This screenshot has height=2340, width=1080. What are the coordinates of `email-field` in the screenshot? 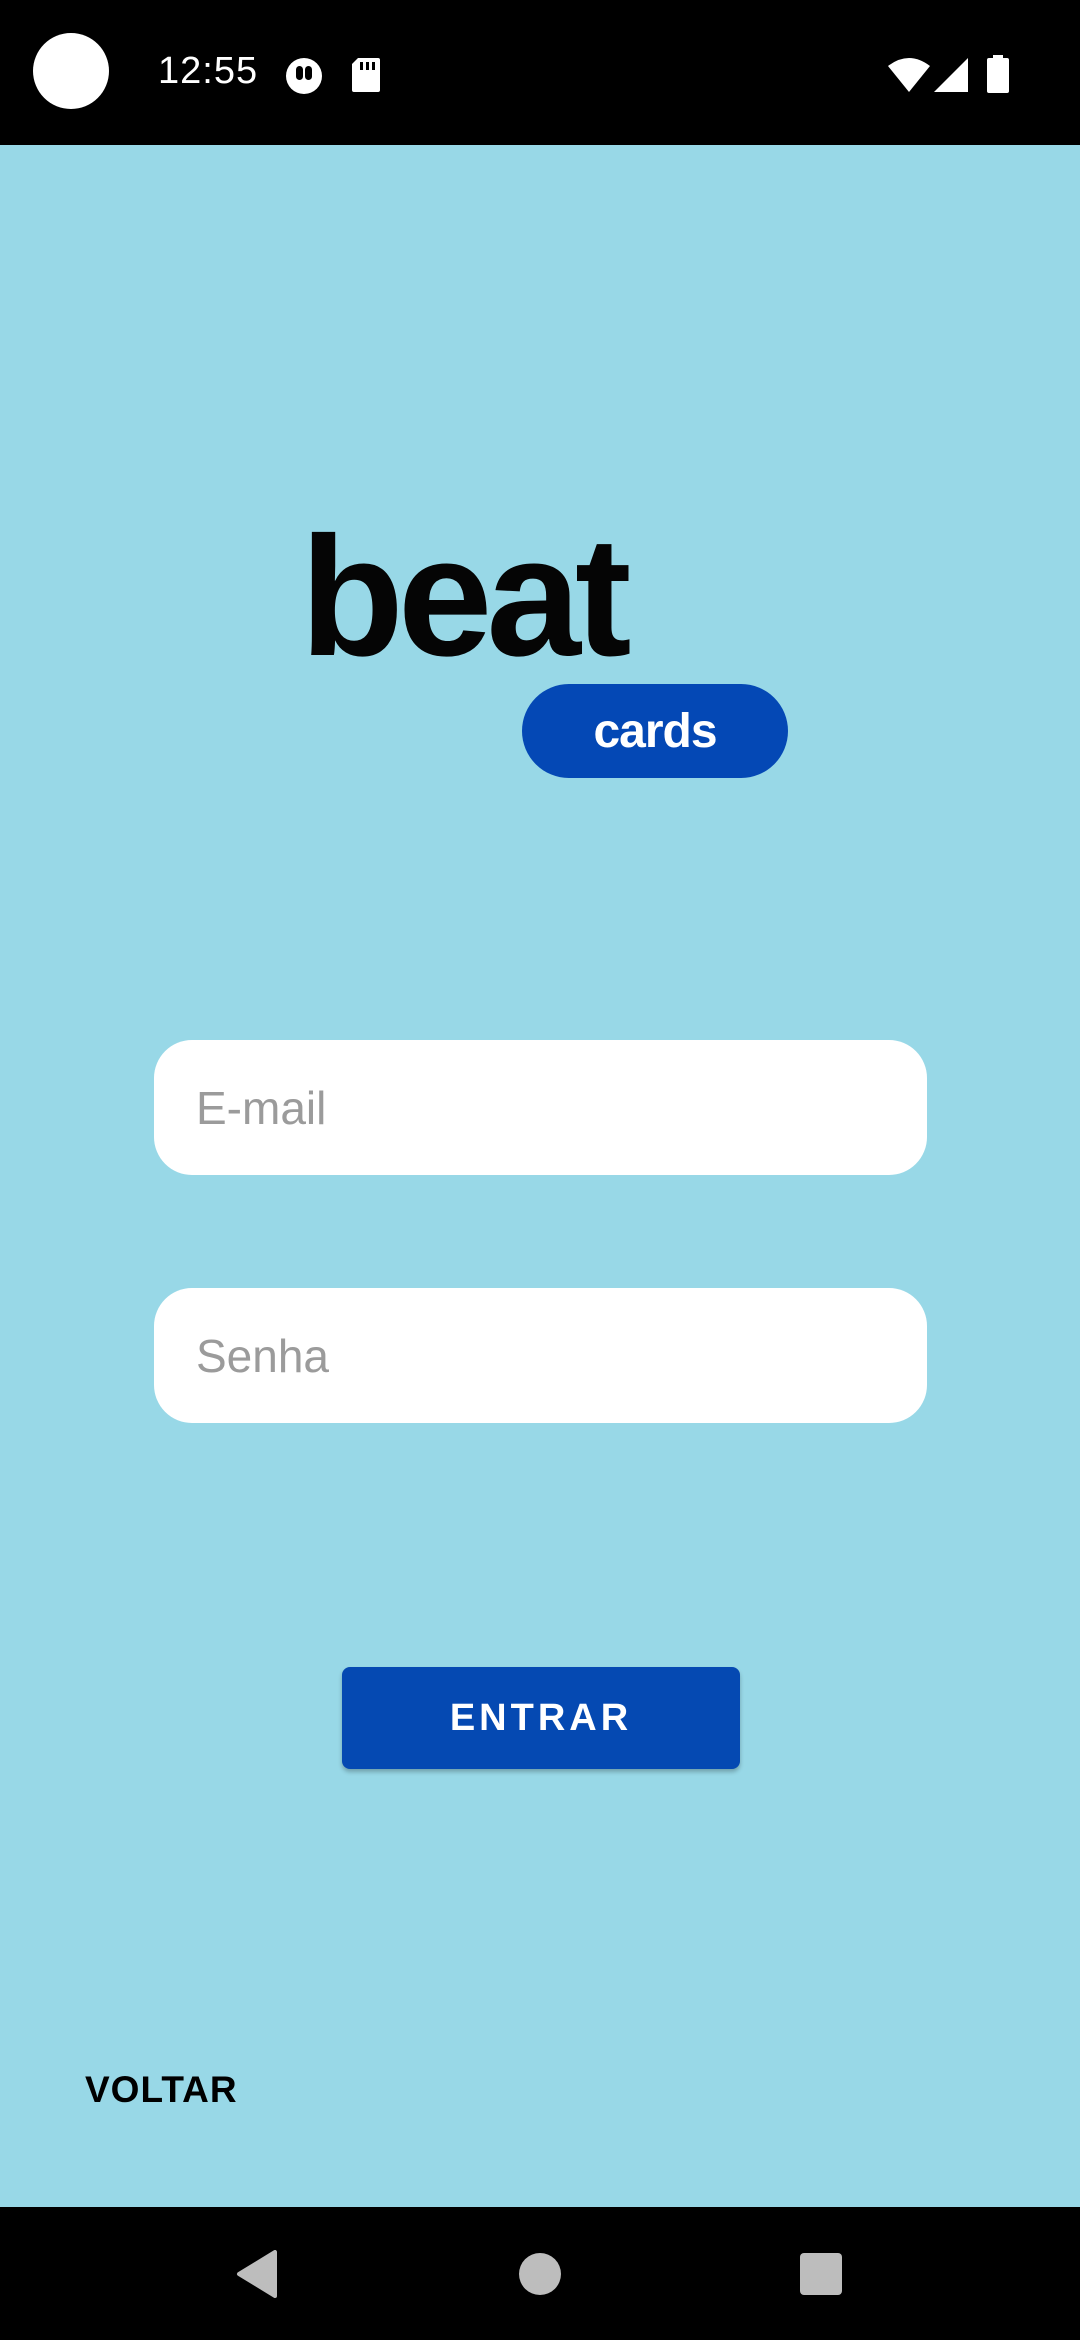 It's located at (540, 1107).